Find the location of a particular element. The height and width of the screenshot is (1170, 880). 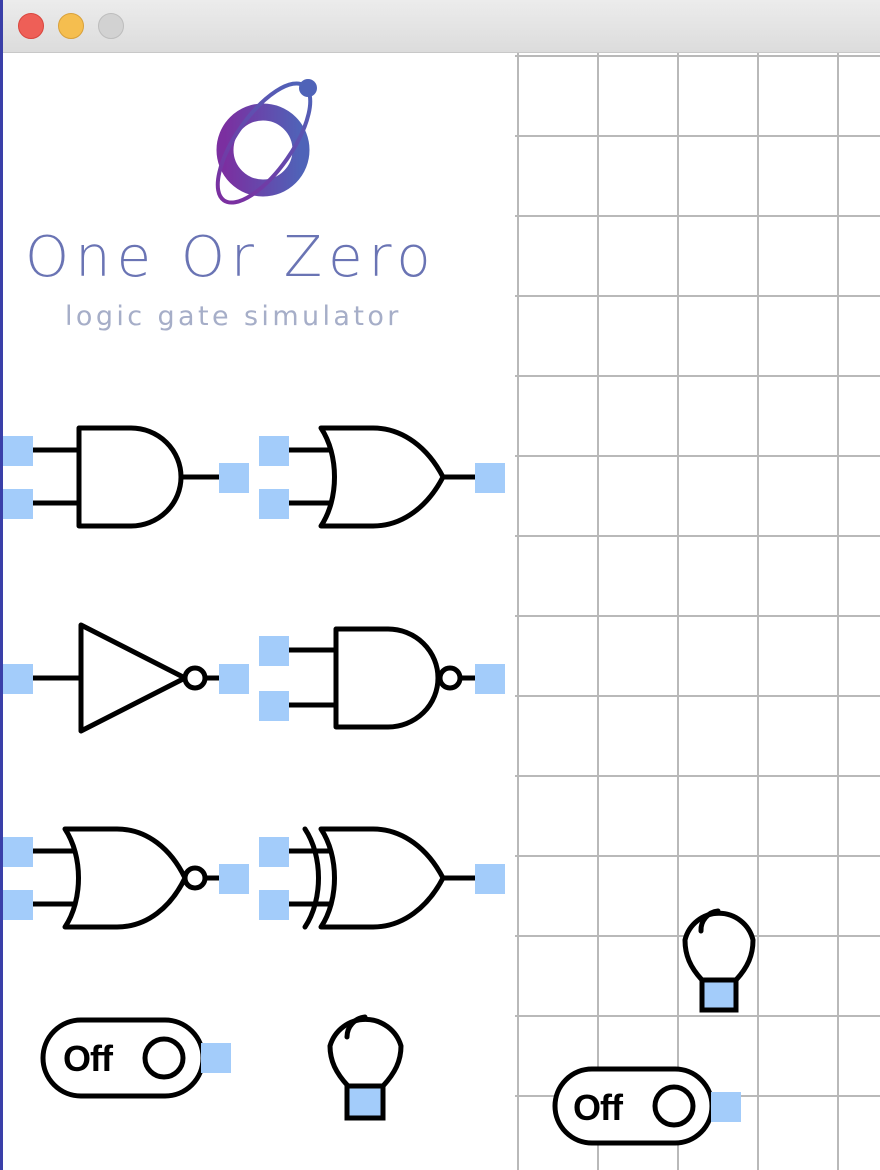

nor-gate is located at coordinates (126, 878).